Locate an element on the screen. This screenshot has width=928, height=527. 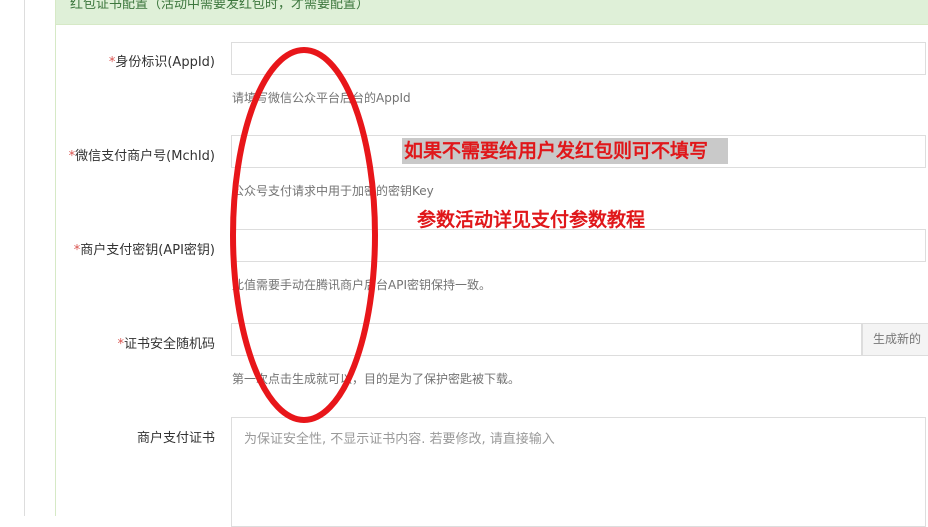
left-gutter is located at coordinates (12, 258).